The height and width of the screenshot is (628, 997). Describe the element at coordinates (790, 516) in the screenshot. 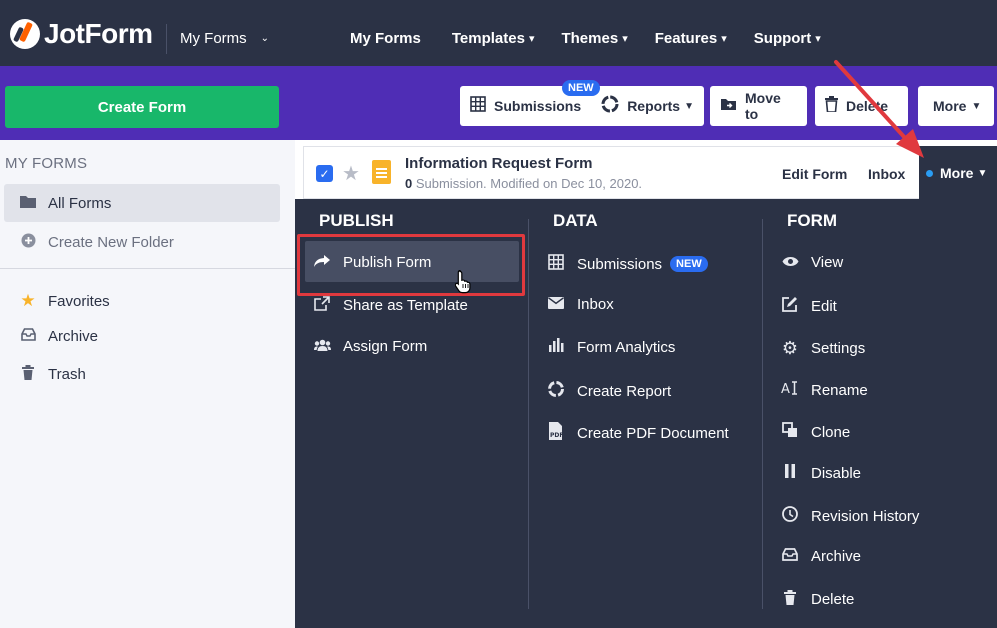

I see `clock-icon` at that location.